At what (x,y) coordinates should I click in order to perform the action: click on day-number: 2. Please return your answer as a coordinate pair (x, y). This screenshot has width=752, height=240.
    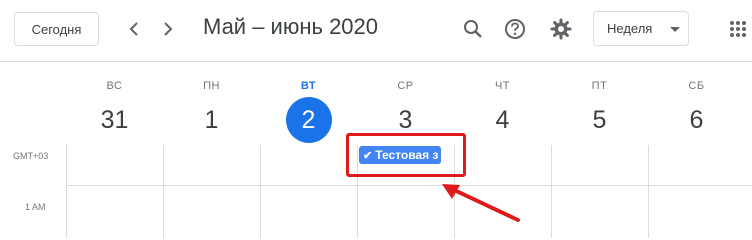
    Looking at the image, I should click on (308, 120).